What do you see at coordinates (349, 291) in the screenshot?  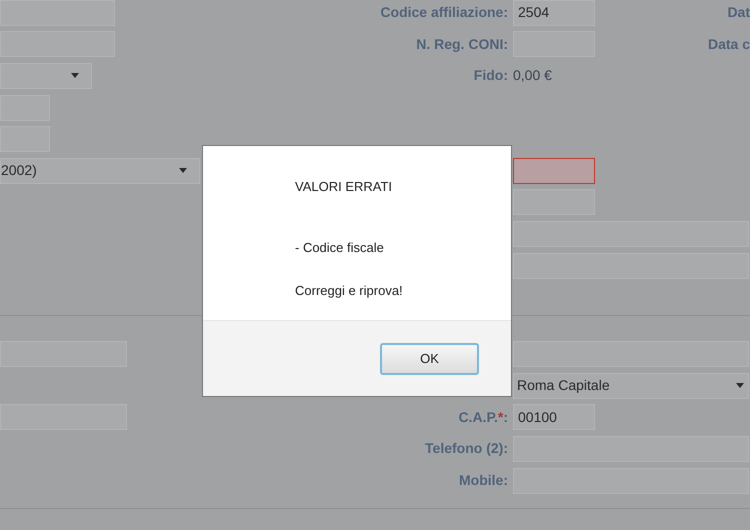 I see `dialog-message: Correggi e riprova!` at bounding box center [349, 291].